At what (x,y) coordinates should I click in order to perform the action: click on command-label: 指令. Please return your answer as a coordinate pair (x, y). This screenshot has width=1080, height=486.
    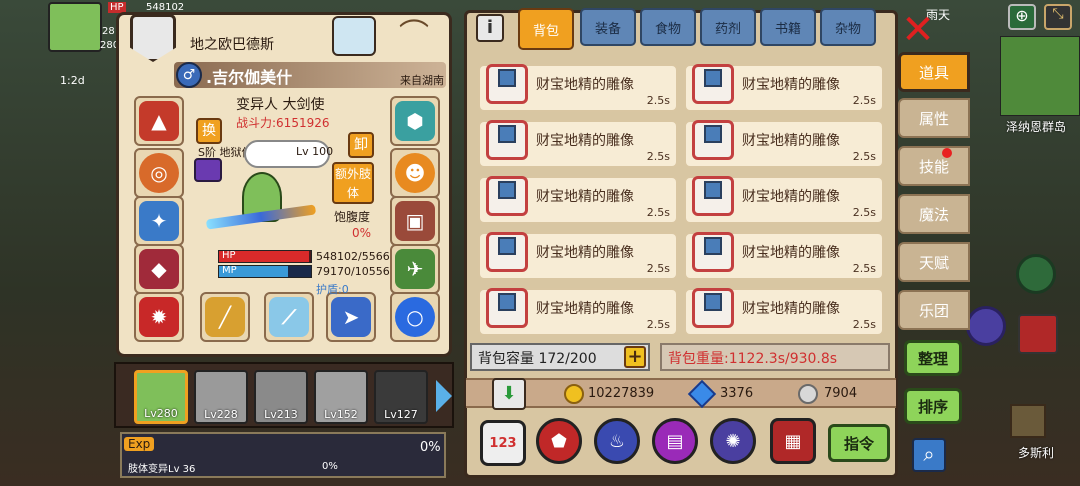
    Looking at the image, I should click on (858, 443).